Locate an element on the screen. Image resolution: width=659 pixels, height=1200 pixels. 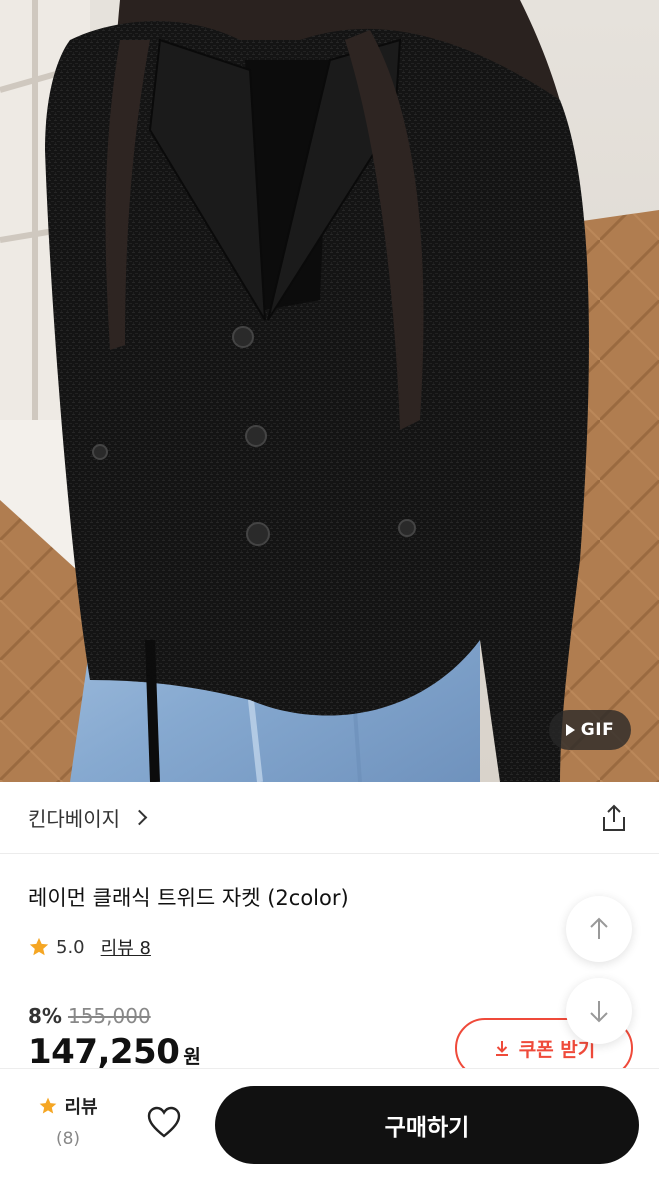
brand-name: 킨다베이지 is located at coordinates (74, 819).